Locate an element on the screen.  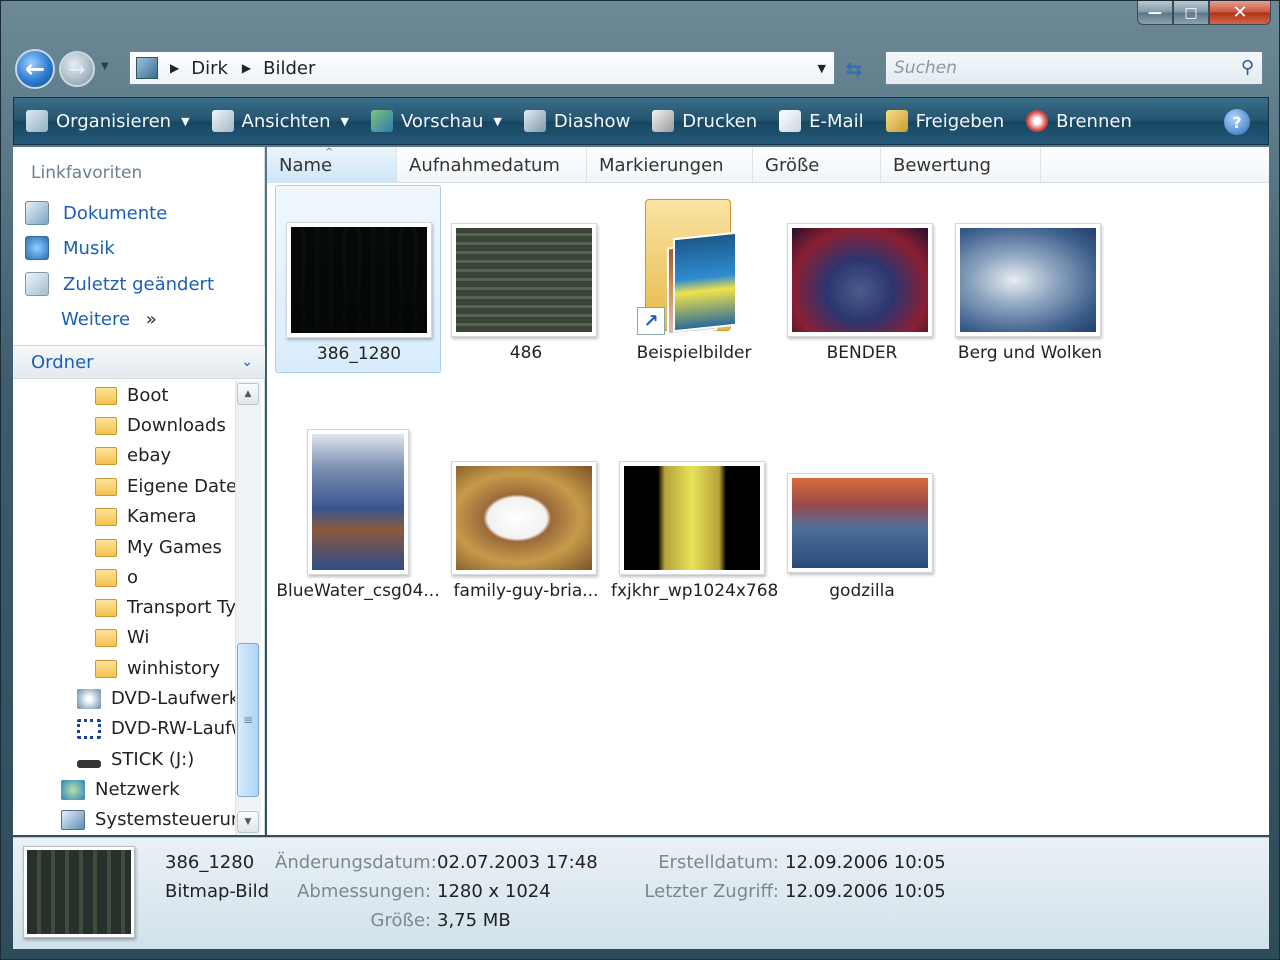
tree-item-downloads: Downloads is located at coordinates (160, 425).